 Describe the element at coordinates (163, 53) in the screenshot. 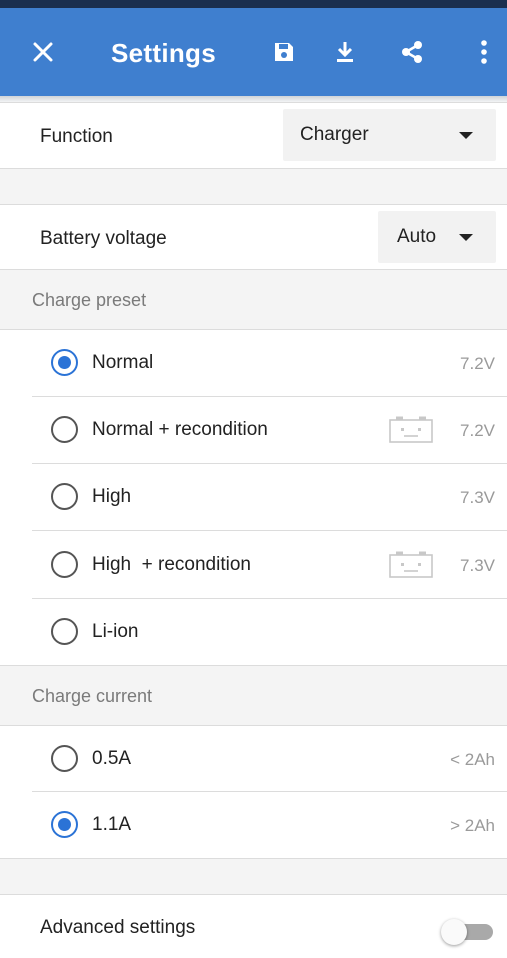

I see `page-title: Settings` at that location.